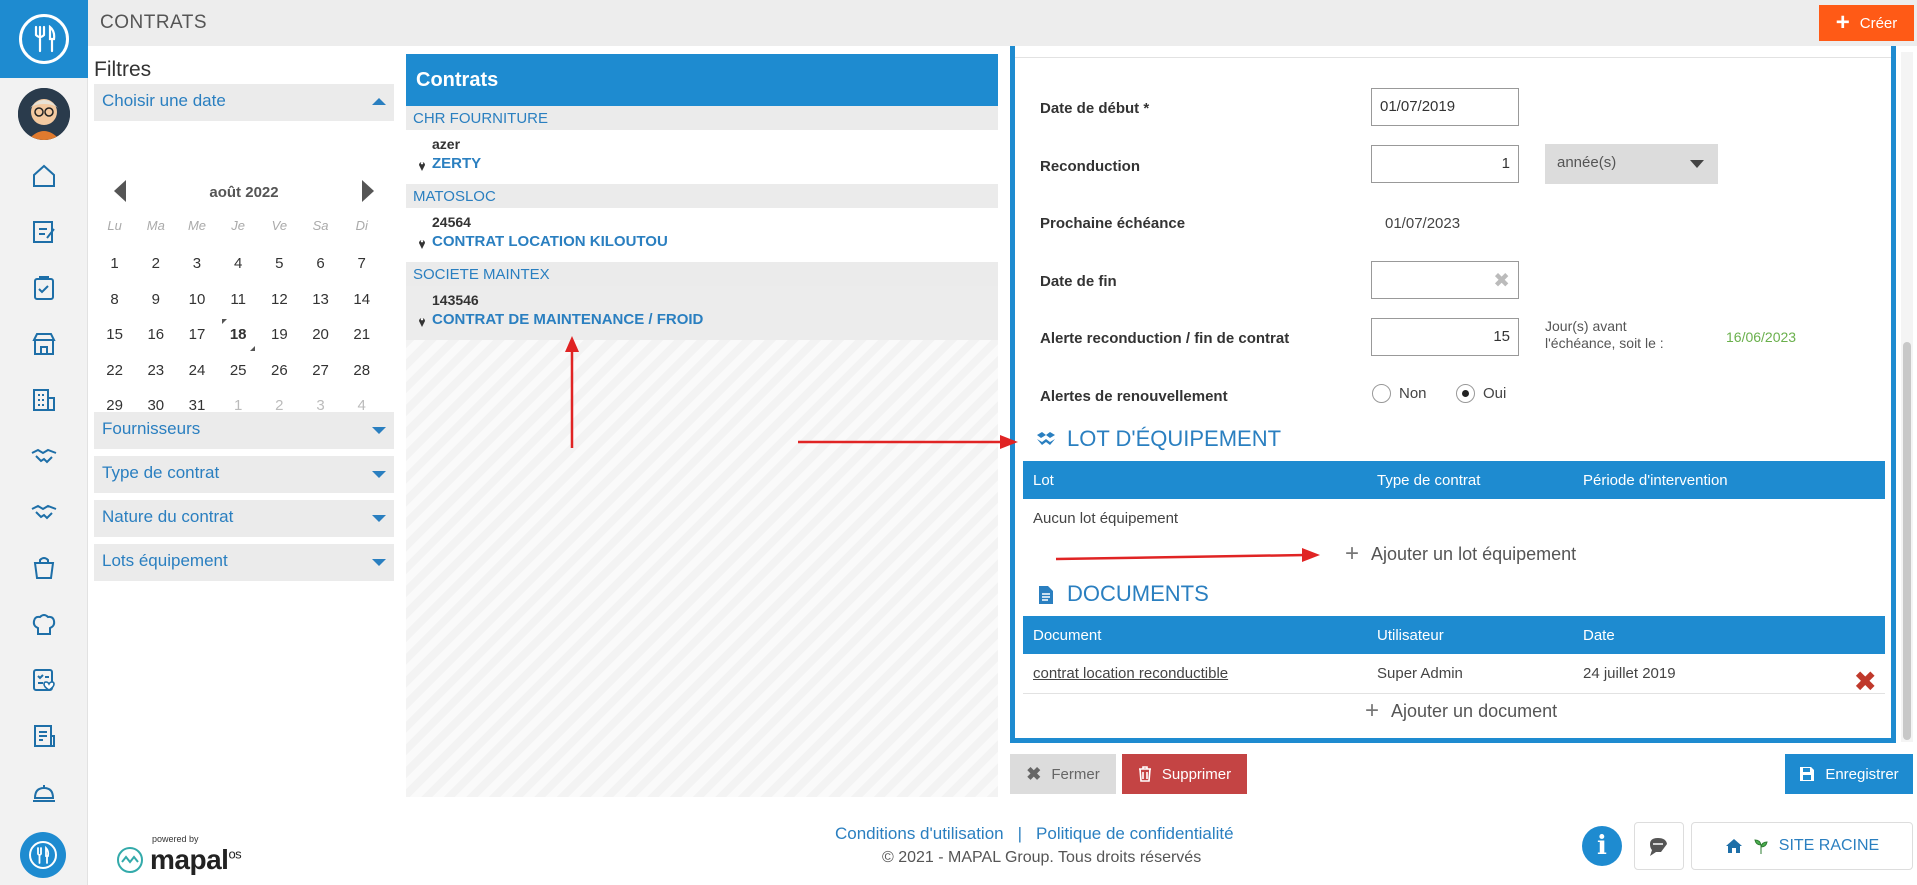  I want to click on calendar-day: 13, so click(320, 300).